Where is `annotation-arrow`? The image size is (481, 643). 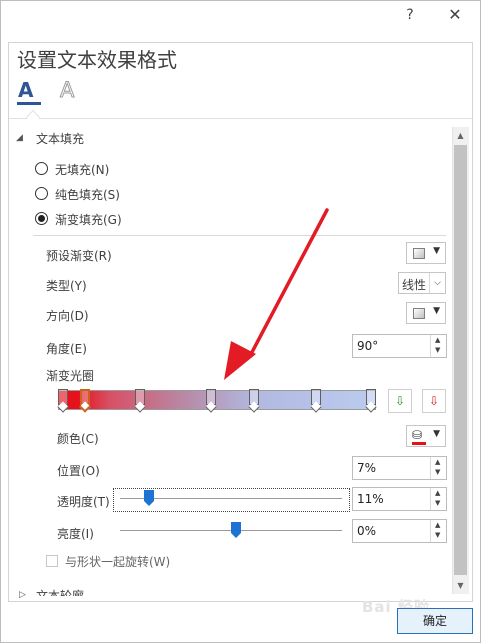
annotation-arrow is located at coordinates (276, 294).